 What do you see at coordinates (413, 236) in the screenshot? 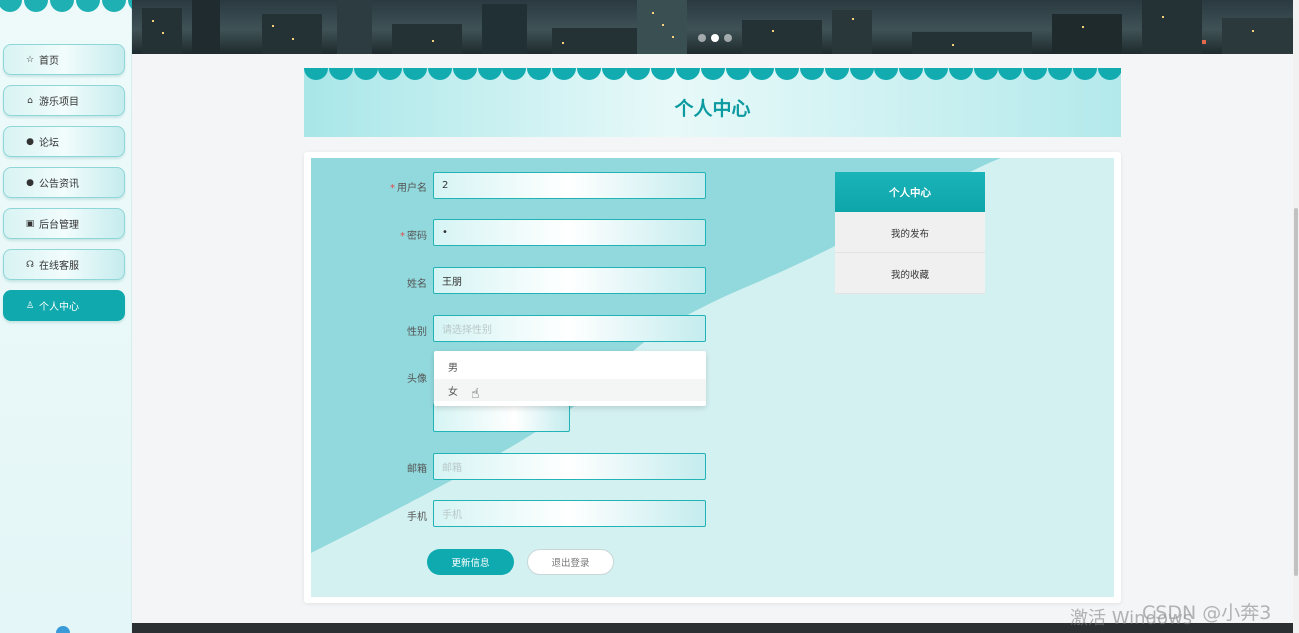
I see `password-label: * 密码` at bounding box center [413, 236].